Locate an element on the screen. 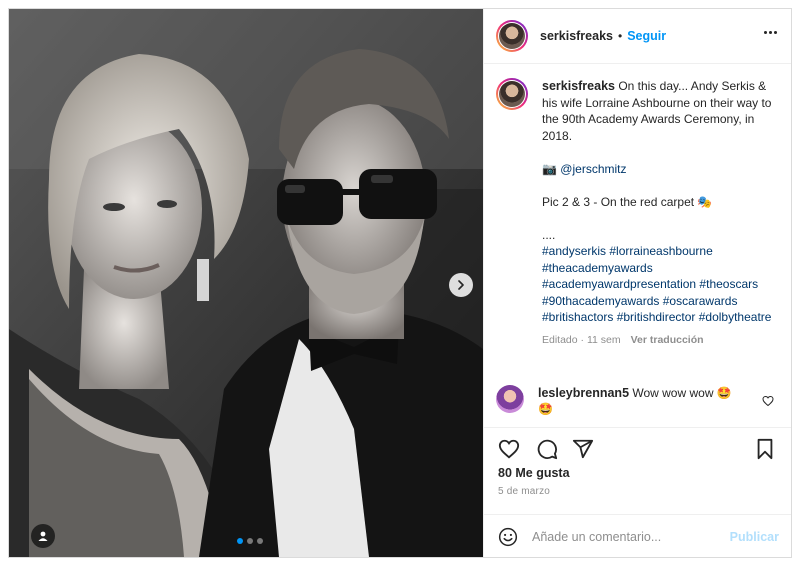 This screenshot has height=575, width=800. follow-button: Seguir is located at coordinates (646, 36).